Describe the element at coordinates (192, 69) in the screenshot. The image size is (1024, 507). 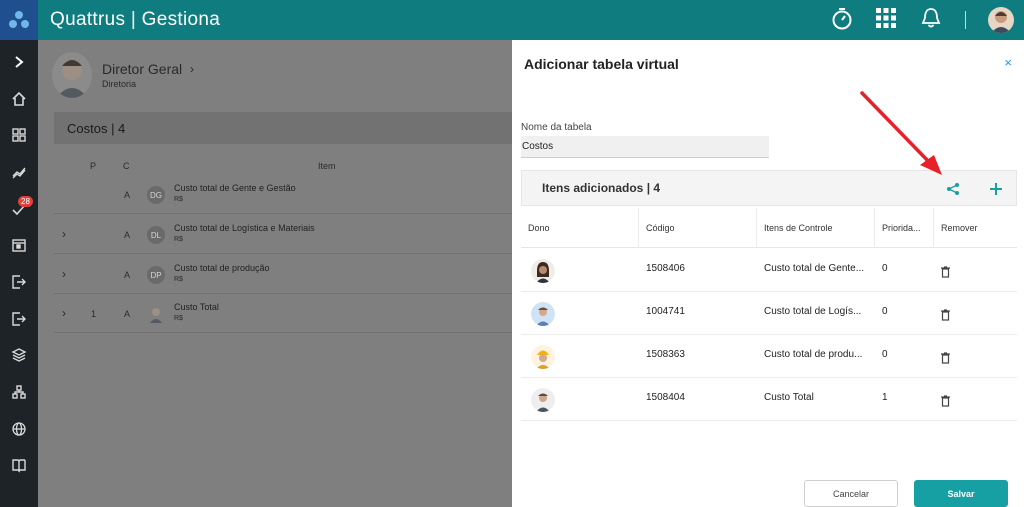
I see `chevron-right-icon: ›` at that location.